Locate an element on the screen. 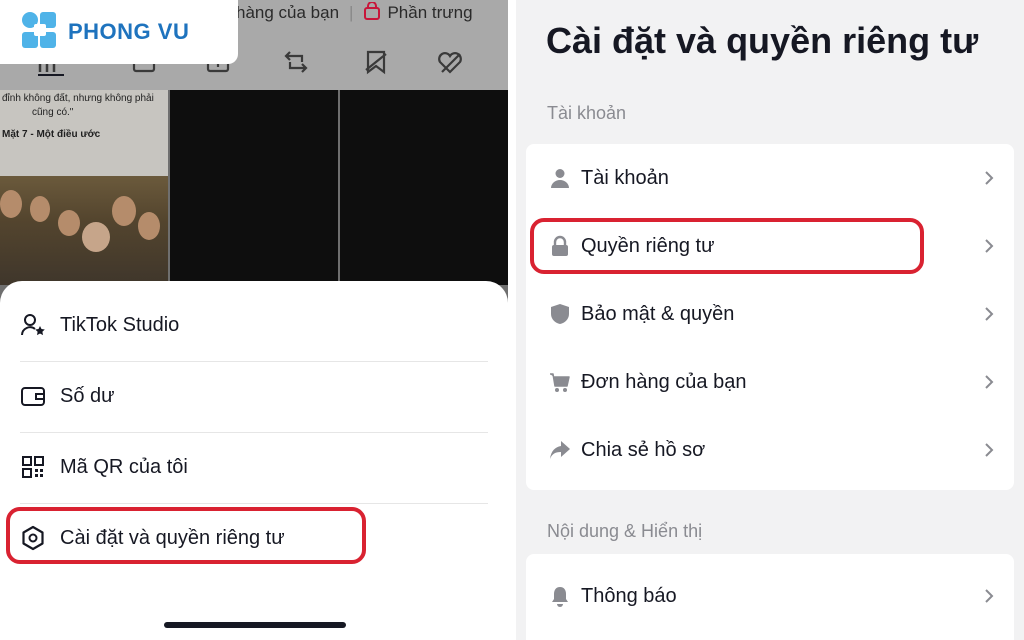 The width and height of the screenshot is (1024, 640). reposts-tab-icon is located at coordinates (296, 62).